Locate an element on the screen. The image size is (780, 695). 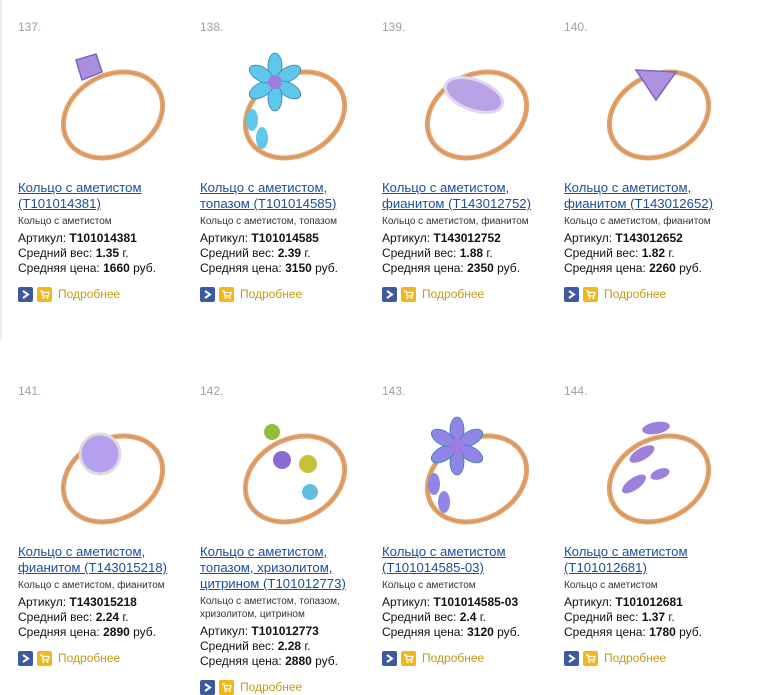
product-weight: Средний вес: 2.4 г. is located at coordinates (434, 617).